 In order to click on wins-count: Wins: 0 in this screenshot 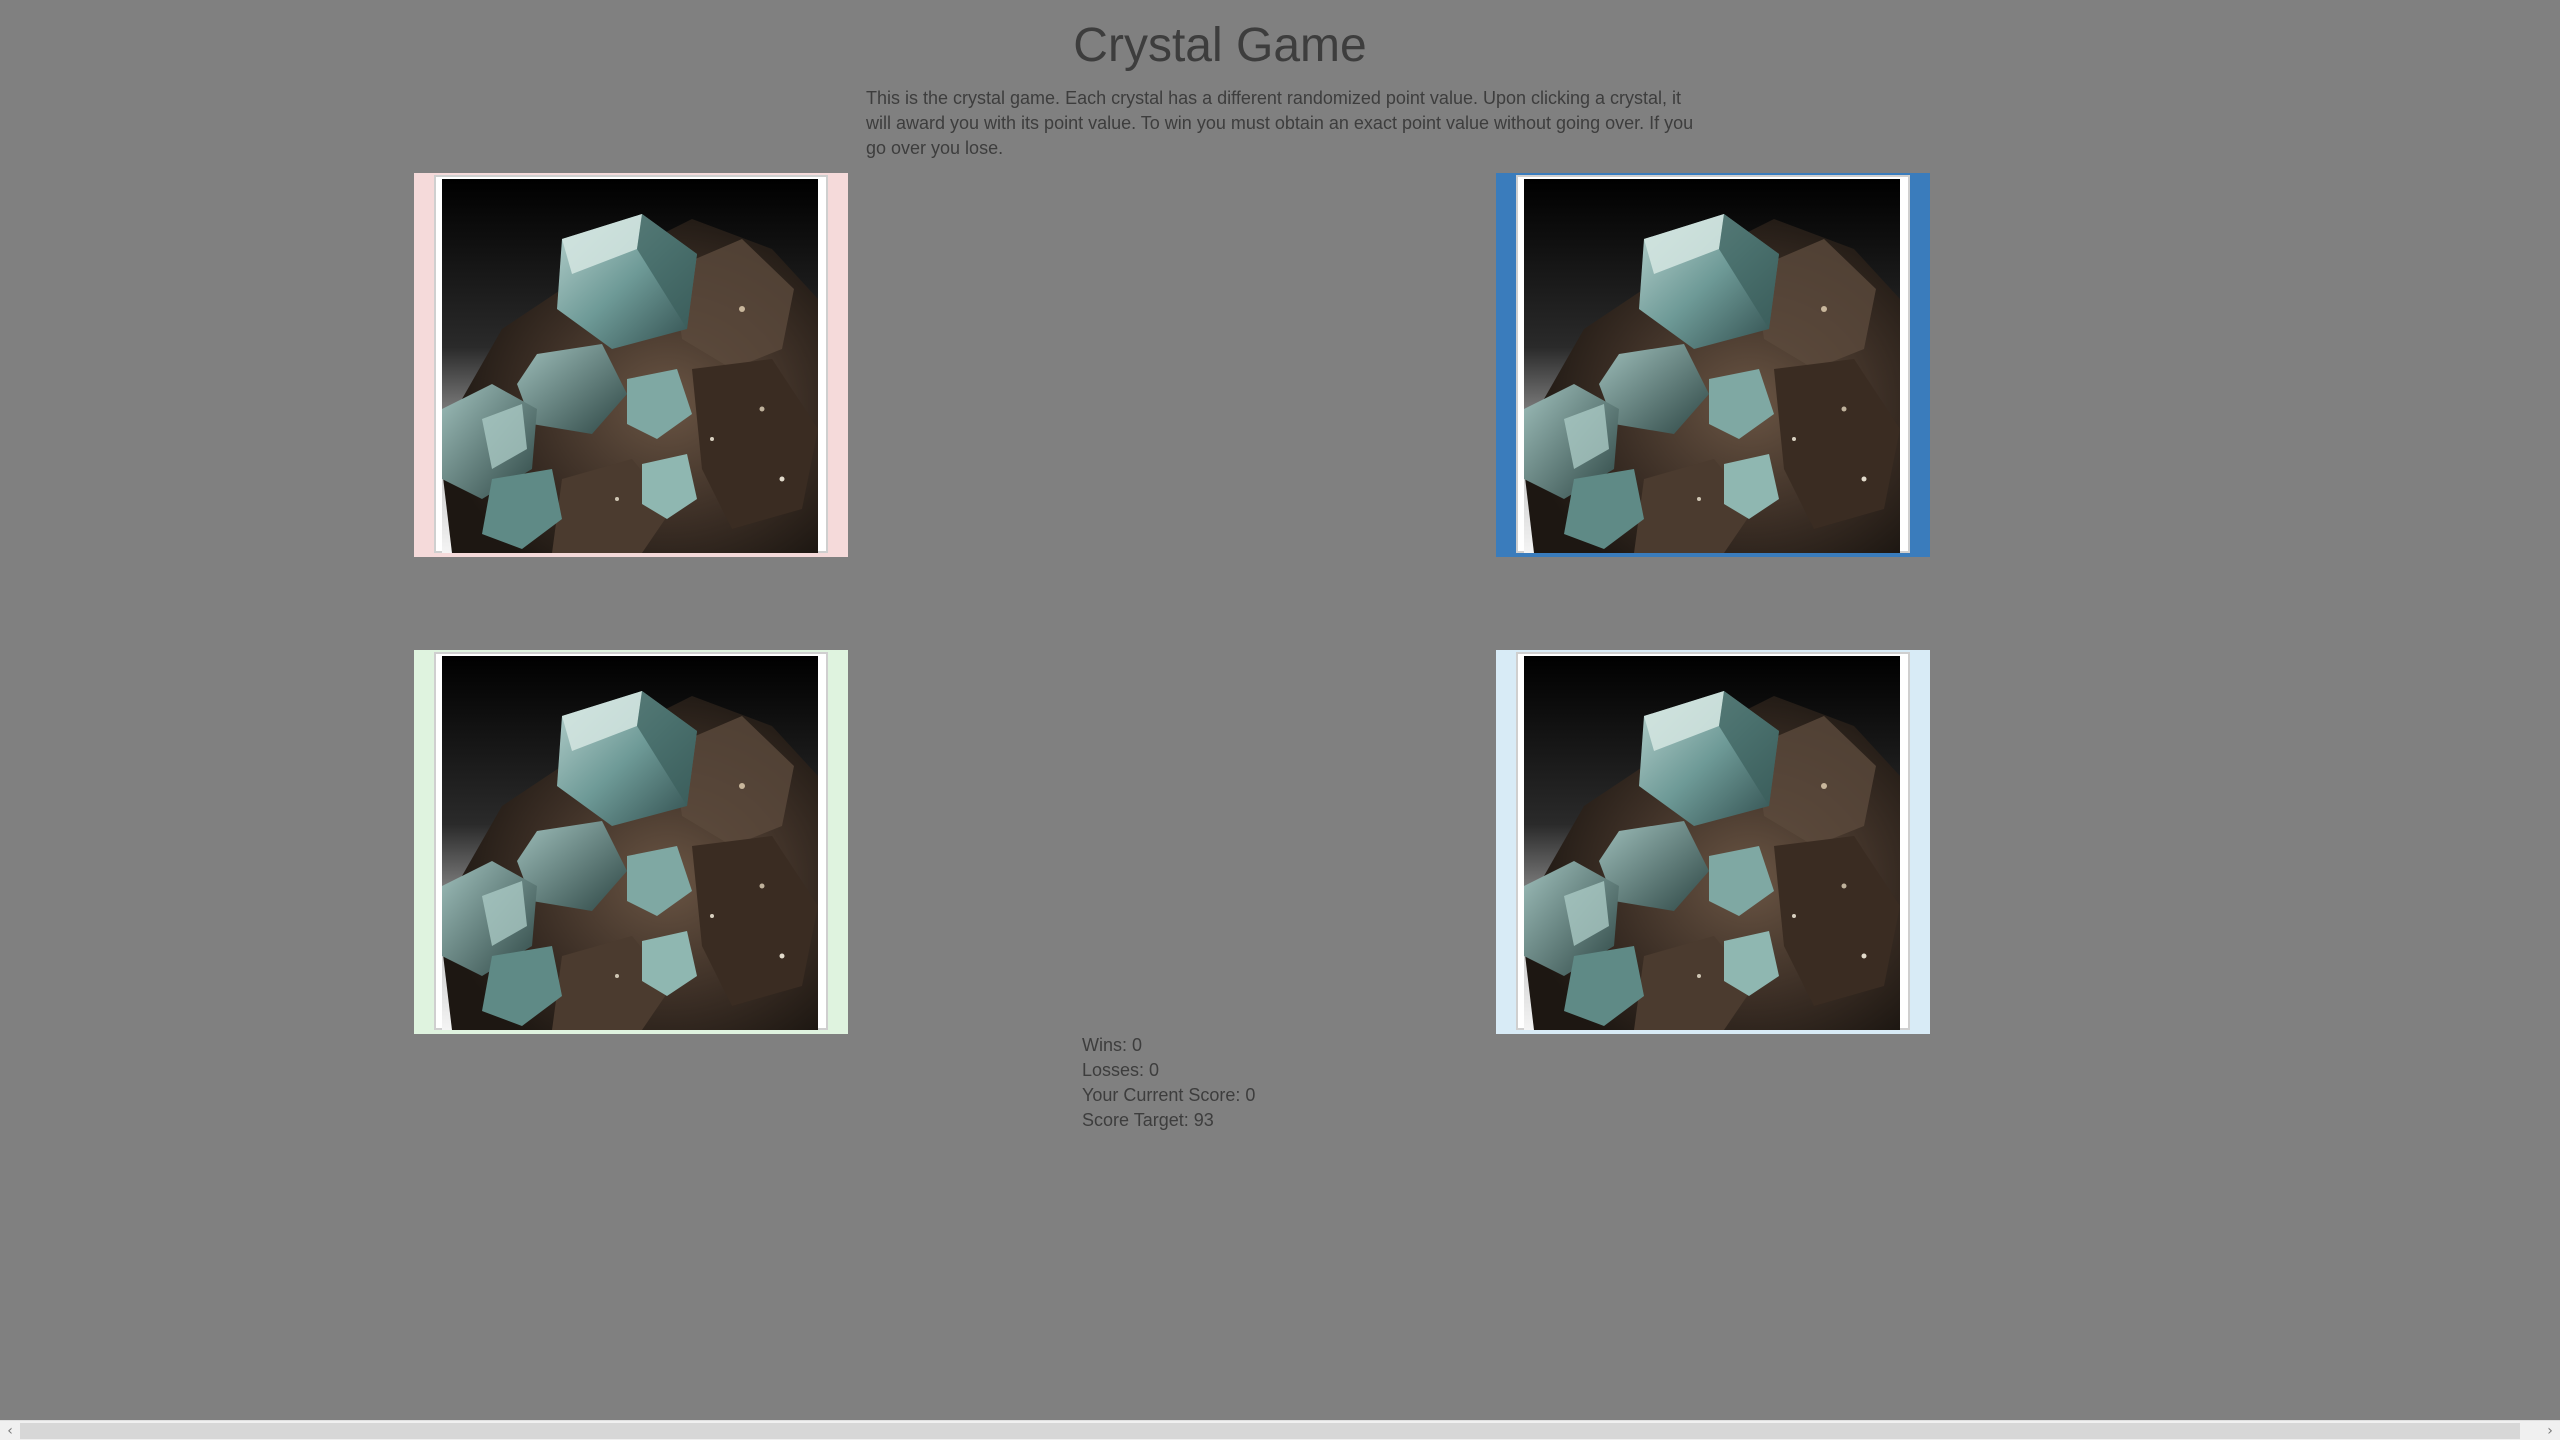, I will do `click(1112, 1045)`.